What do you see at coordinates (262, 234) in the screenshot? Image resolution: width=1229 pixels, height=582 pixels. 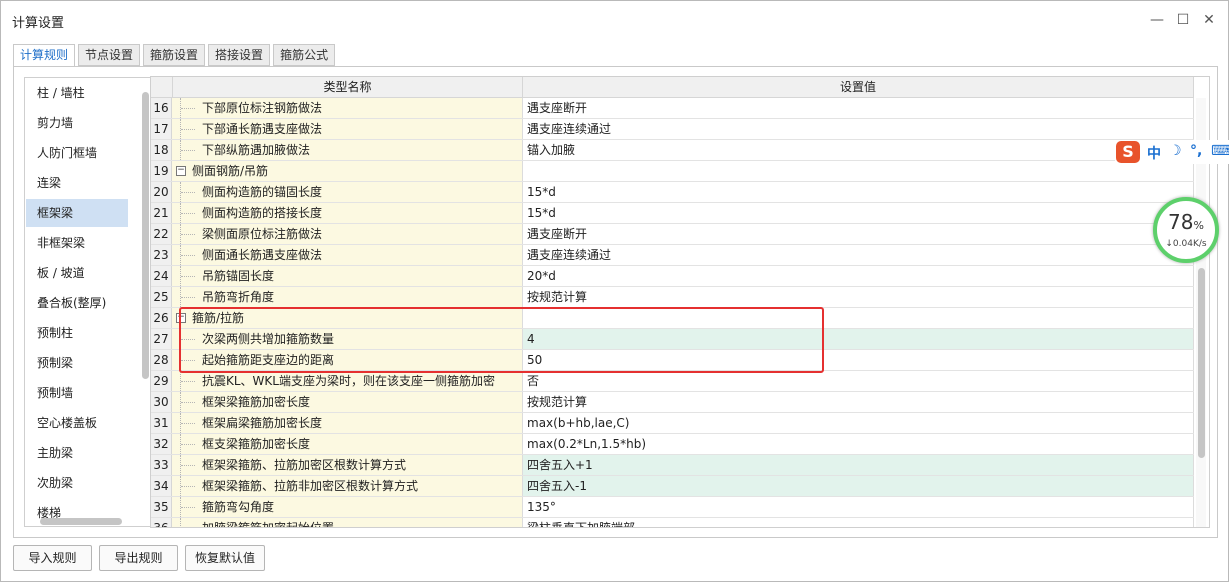 I see `setting-label: 梁侧面原位标注筋做法` at bounding box center [262, 234].